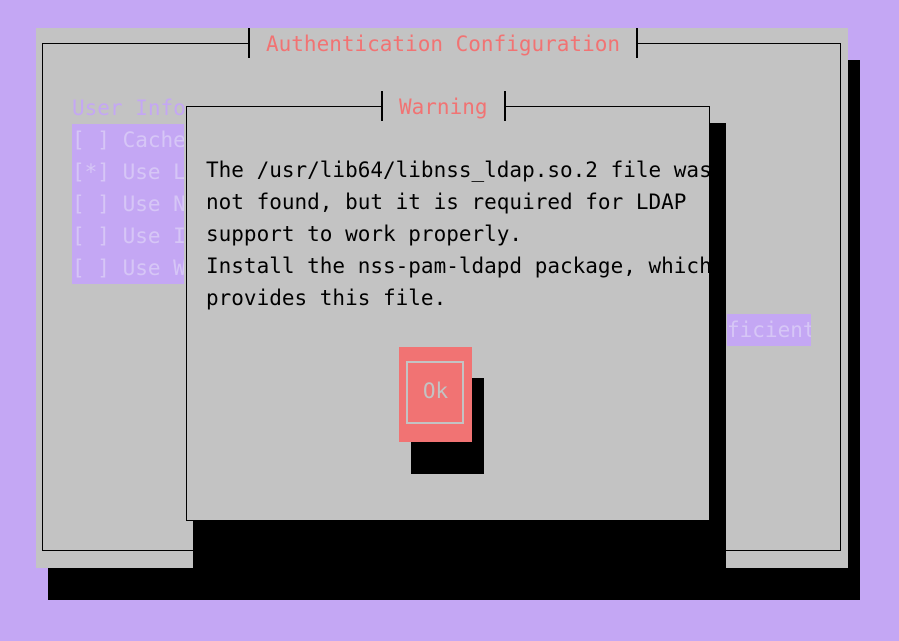 The width and height of the screenshot is (899, 641). I want to click on user-info-label: User Info, so click(129, 108).